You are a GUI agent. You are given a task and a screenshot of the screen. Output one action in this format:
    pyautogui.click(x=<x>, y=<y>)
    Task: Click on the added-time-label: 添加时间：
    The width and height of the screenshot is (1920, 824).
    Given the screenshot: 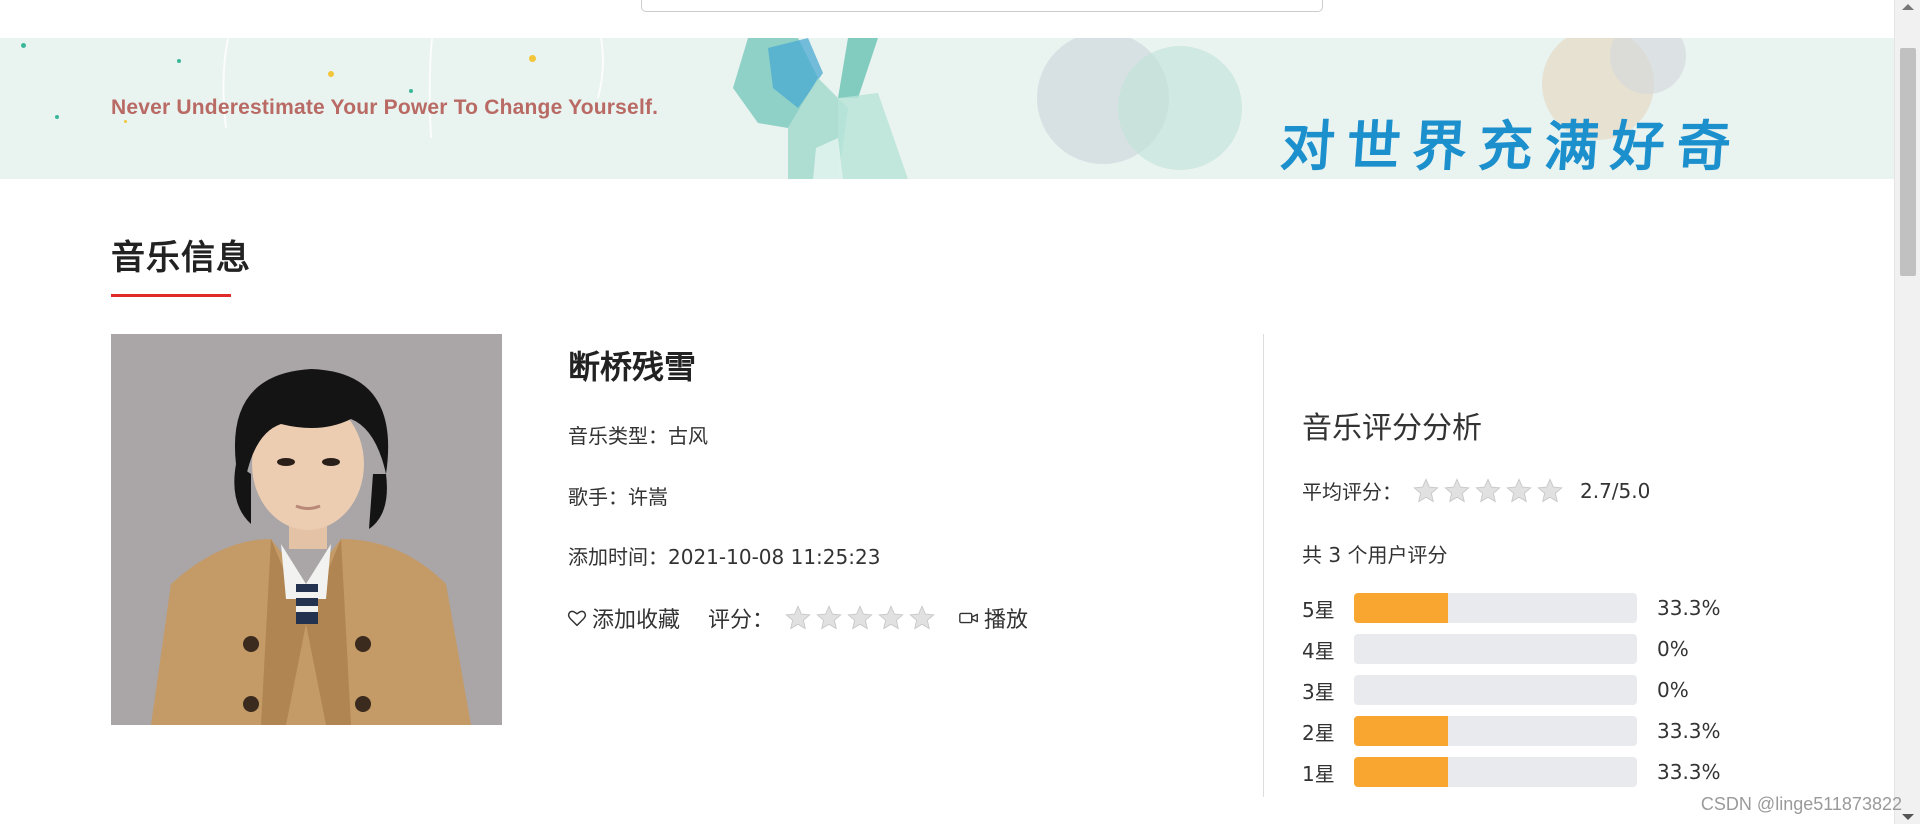 What is the action you would take?
    pyautogui.click(x=618, y=557)
    